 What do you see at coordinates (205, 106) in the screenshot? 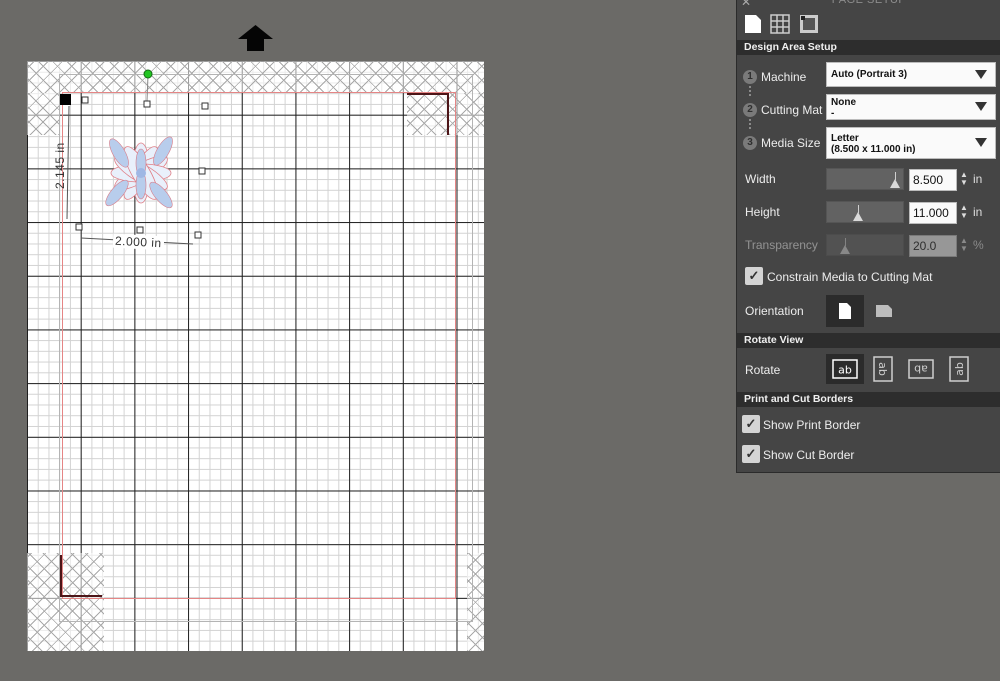
I see `handle-top-right` at bounding box center [205, 106].